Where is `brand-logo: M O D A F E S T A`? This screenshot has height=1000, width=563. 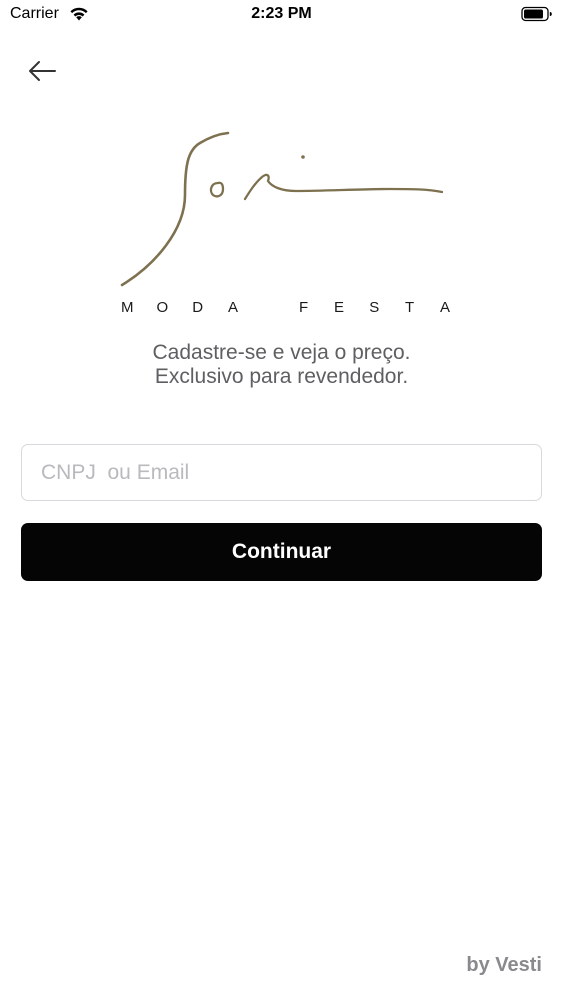 brand-logo: M O D A F E S T A is located at coordinates (282, 225).